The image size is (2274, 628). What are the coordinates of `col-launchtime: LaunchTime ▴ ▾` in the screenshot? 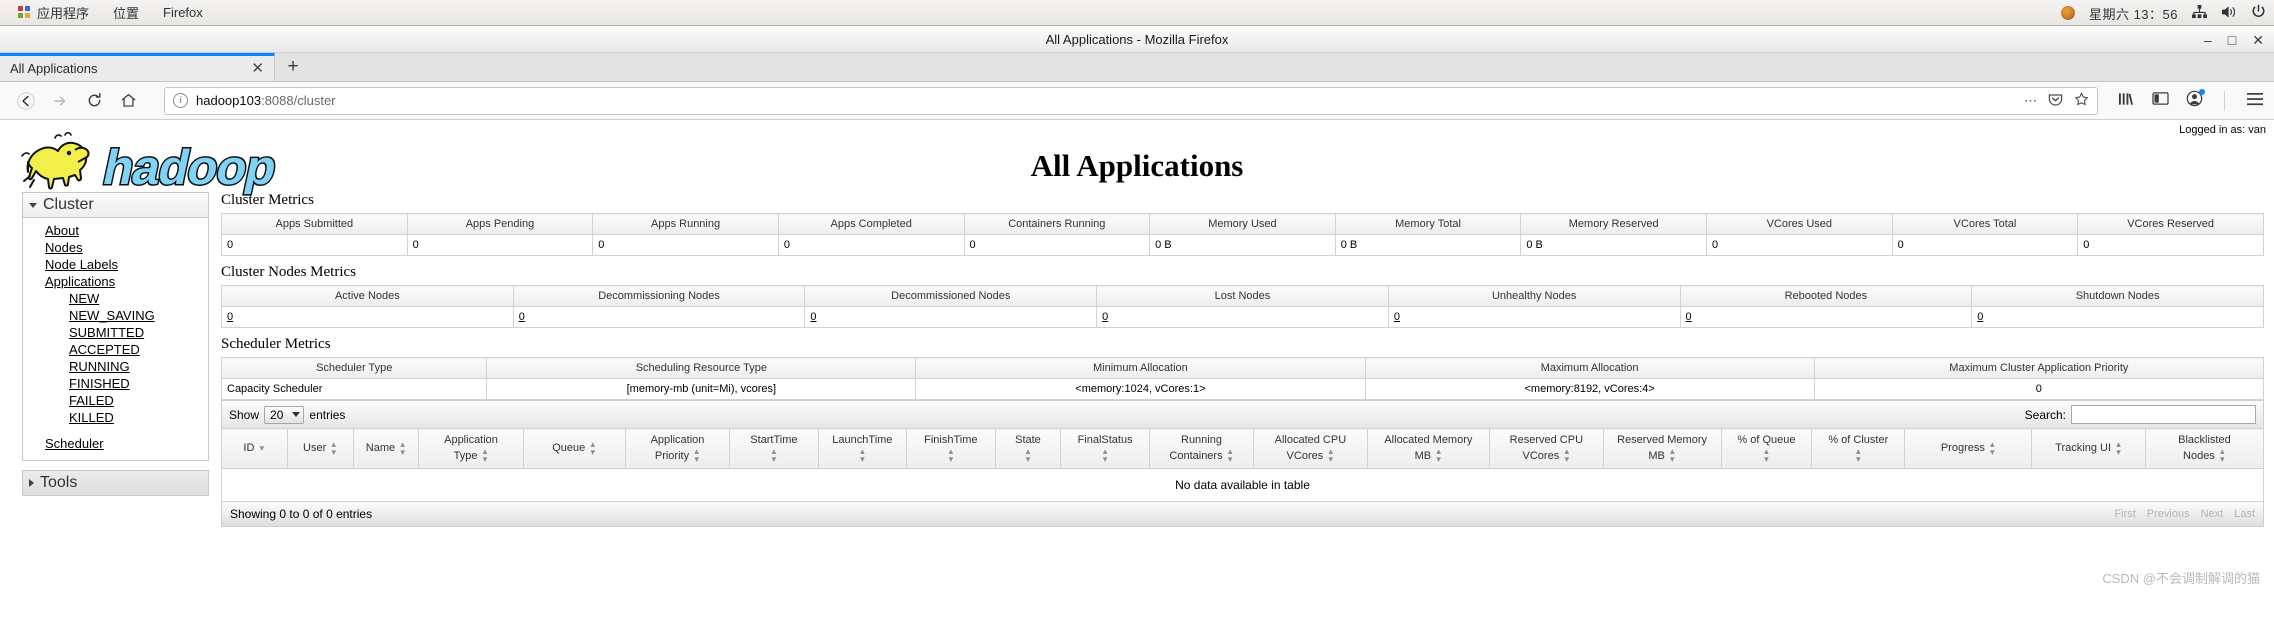 It's located at (862, 448).